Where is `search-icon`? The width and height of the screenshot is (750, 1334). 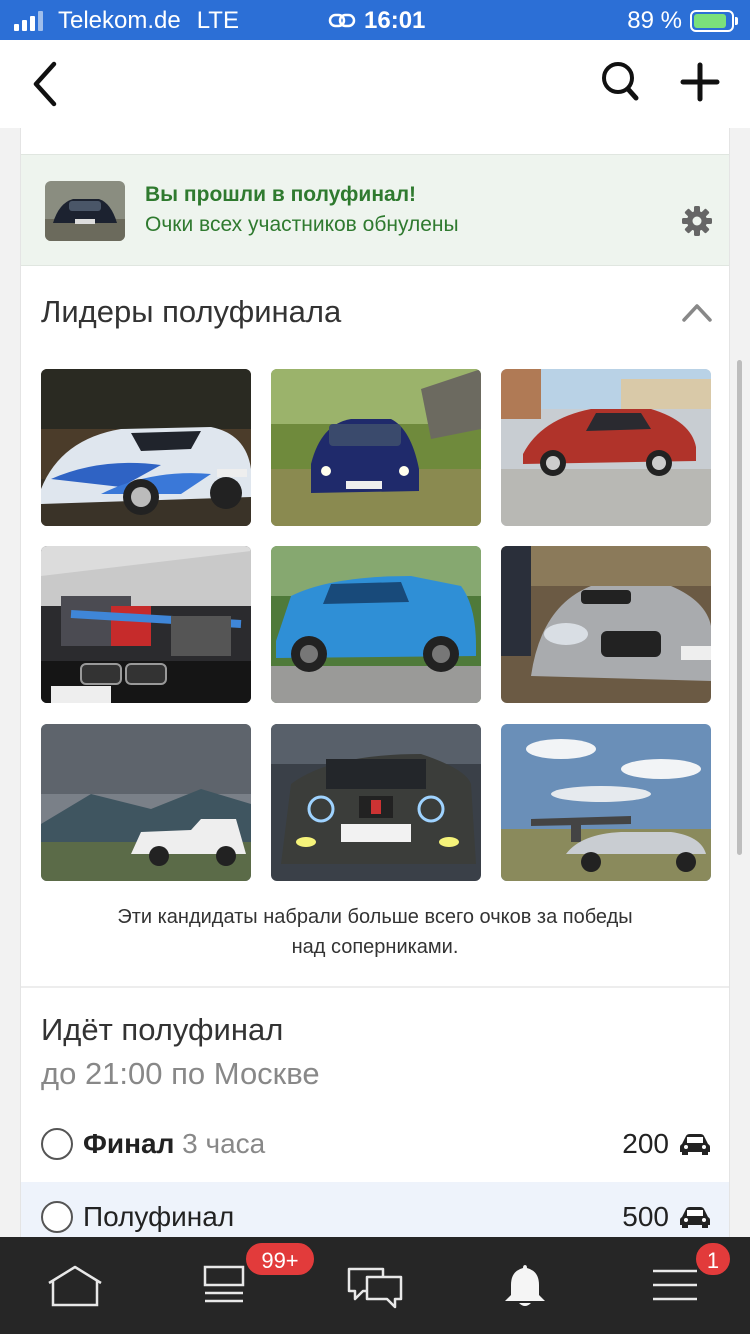 search-icon is located at coordinates (620, 82).